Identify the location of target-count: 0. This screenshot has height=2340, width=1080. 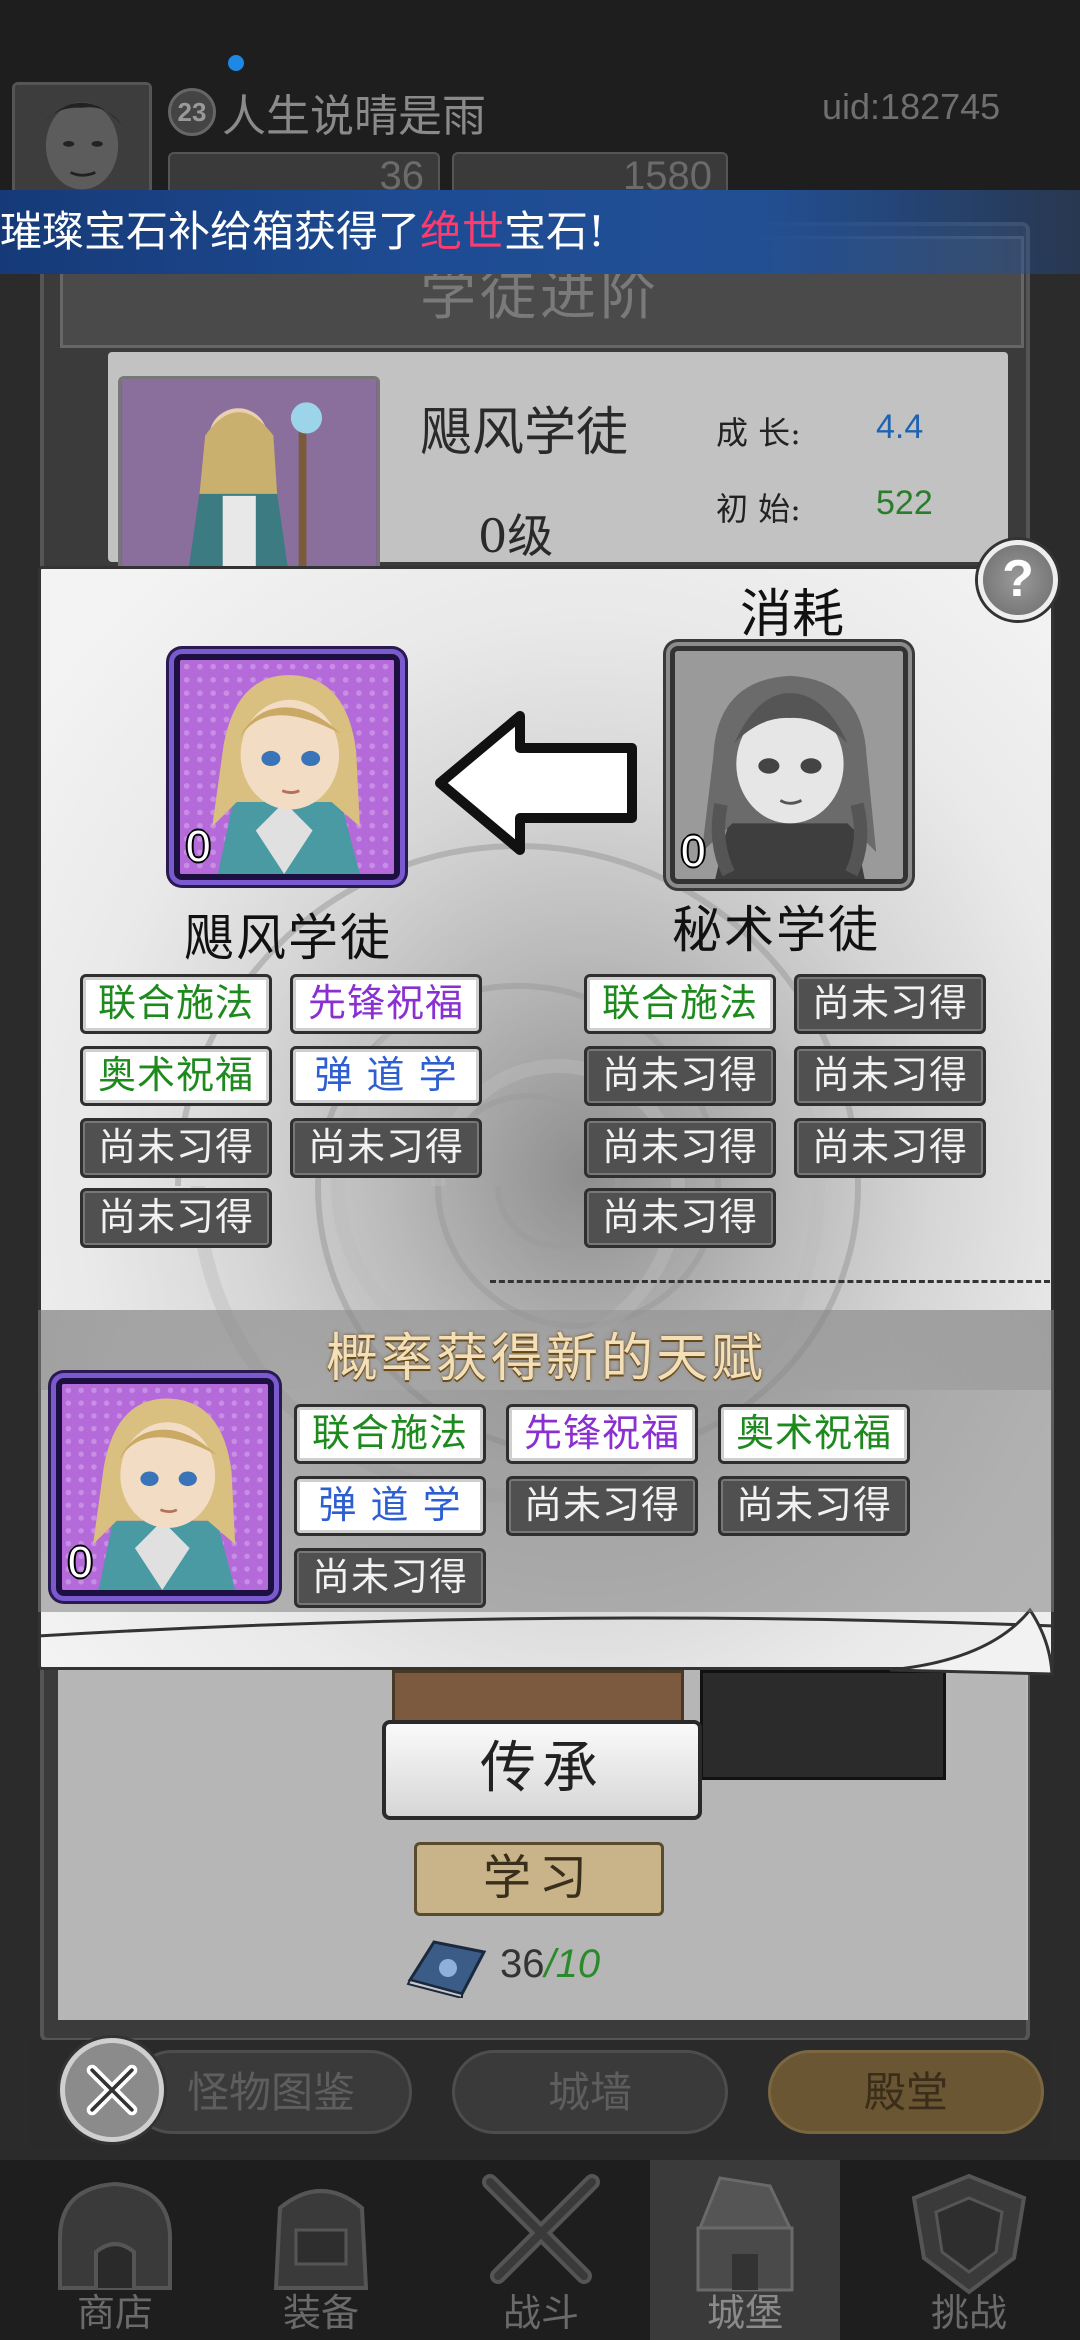
(198, 846).